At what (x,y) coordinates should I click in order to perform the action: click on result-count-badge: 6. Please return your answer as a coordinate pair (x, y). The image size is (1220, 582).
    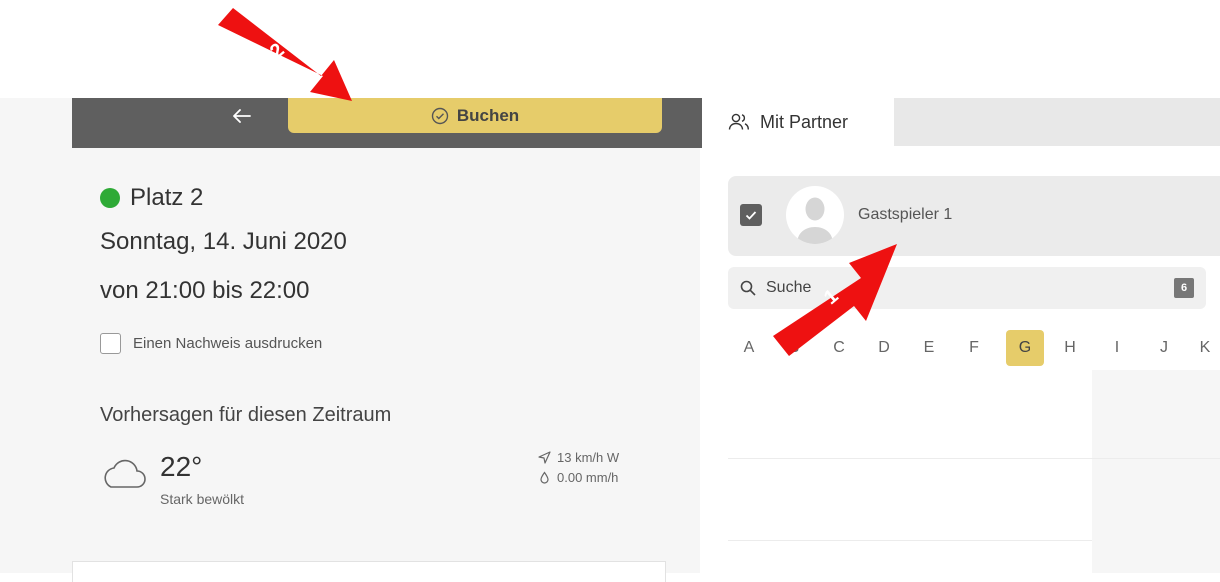
    Looking at the image, I should click on (1184, 288).